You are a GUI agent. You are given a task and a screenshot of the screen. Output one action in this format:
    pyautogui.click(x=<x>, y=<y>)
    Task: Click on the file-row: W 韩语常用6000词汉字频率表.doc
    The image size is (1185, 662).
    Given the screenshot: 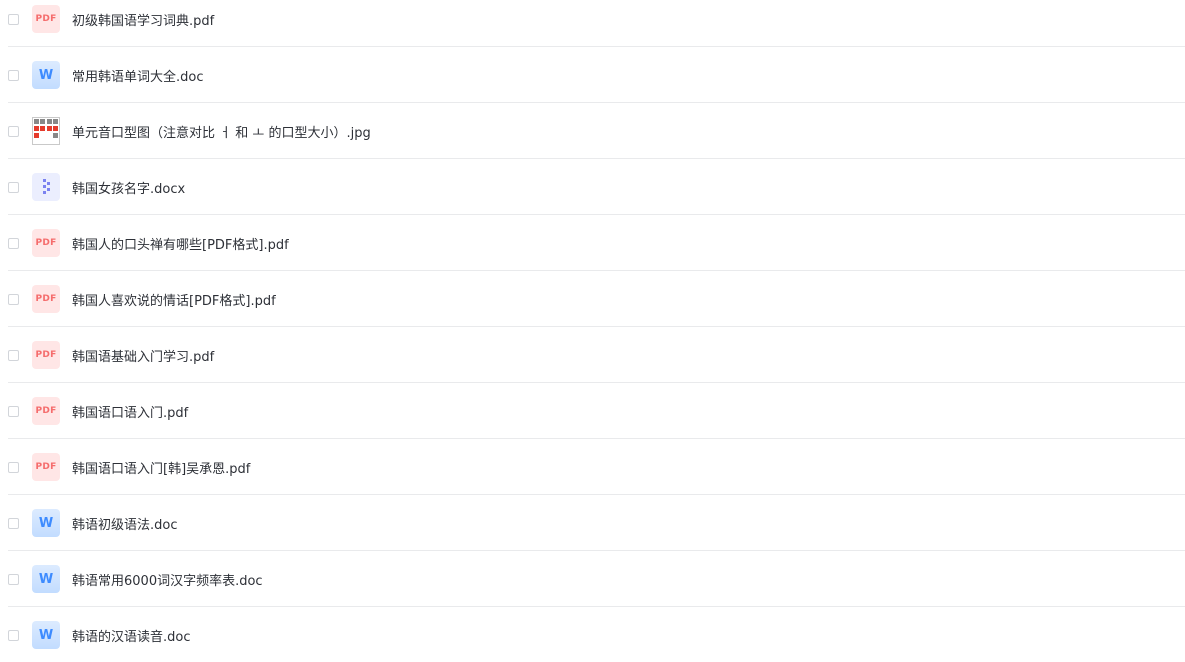 What is the action you would take?
    pyautogui.click(x=592, y=579)
    